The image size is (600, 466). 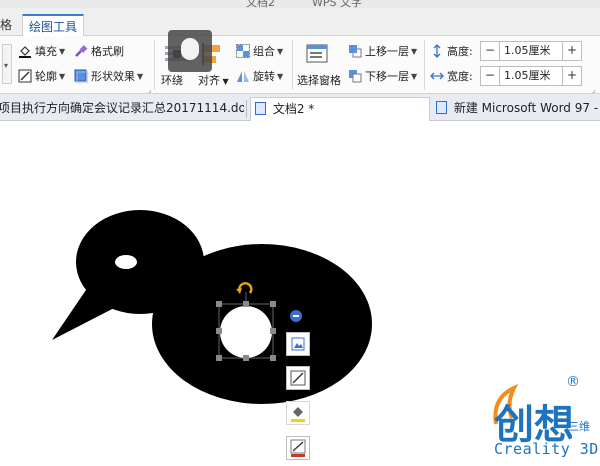 I want to click on layout-options-icon, so click(x=298, y=344).